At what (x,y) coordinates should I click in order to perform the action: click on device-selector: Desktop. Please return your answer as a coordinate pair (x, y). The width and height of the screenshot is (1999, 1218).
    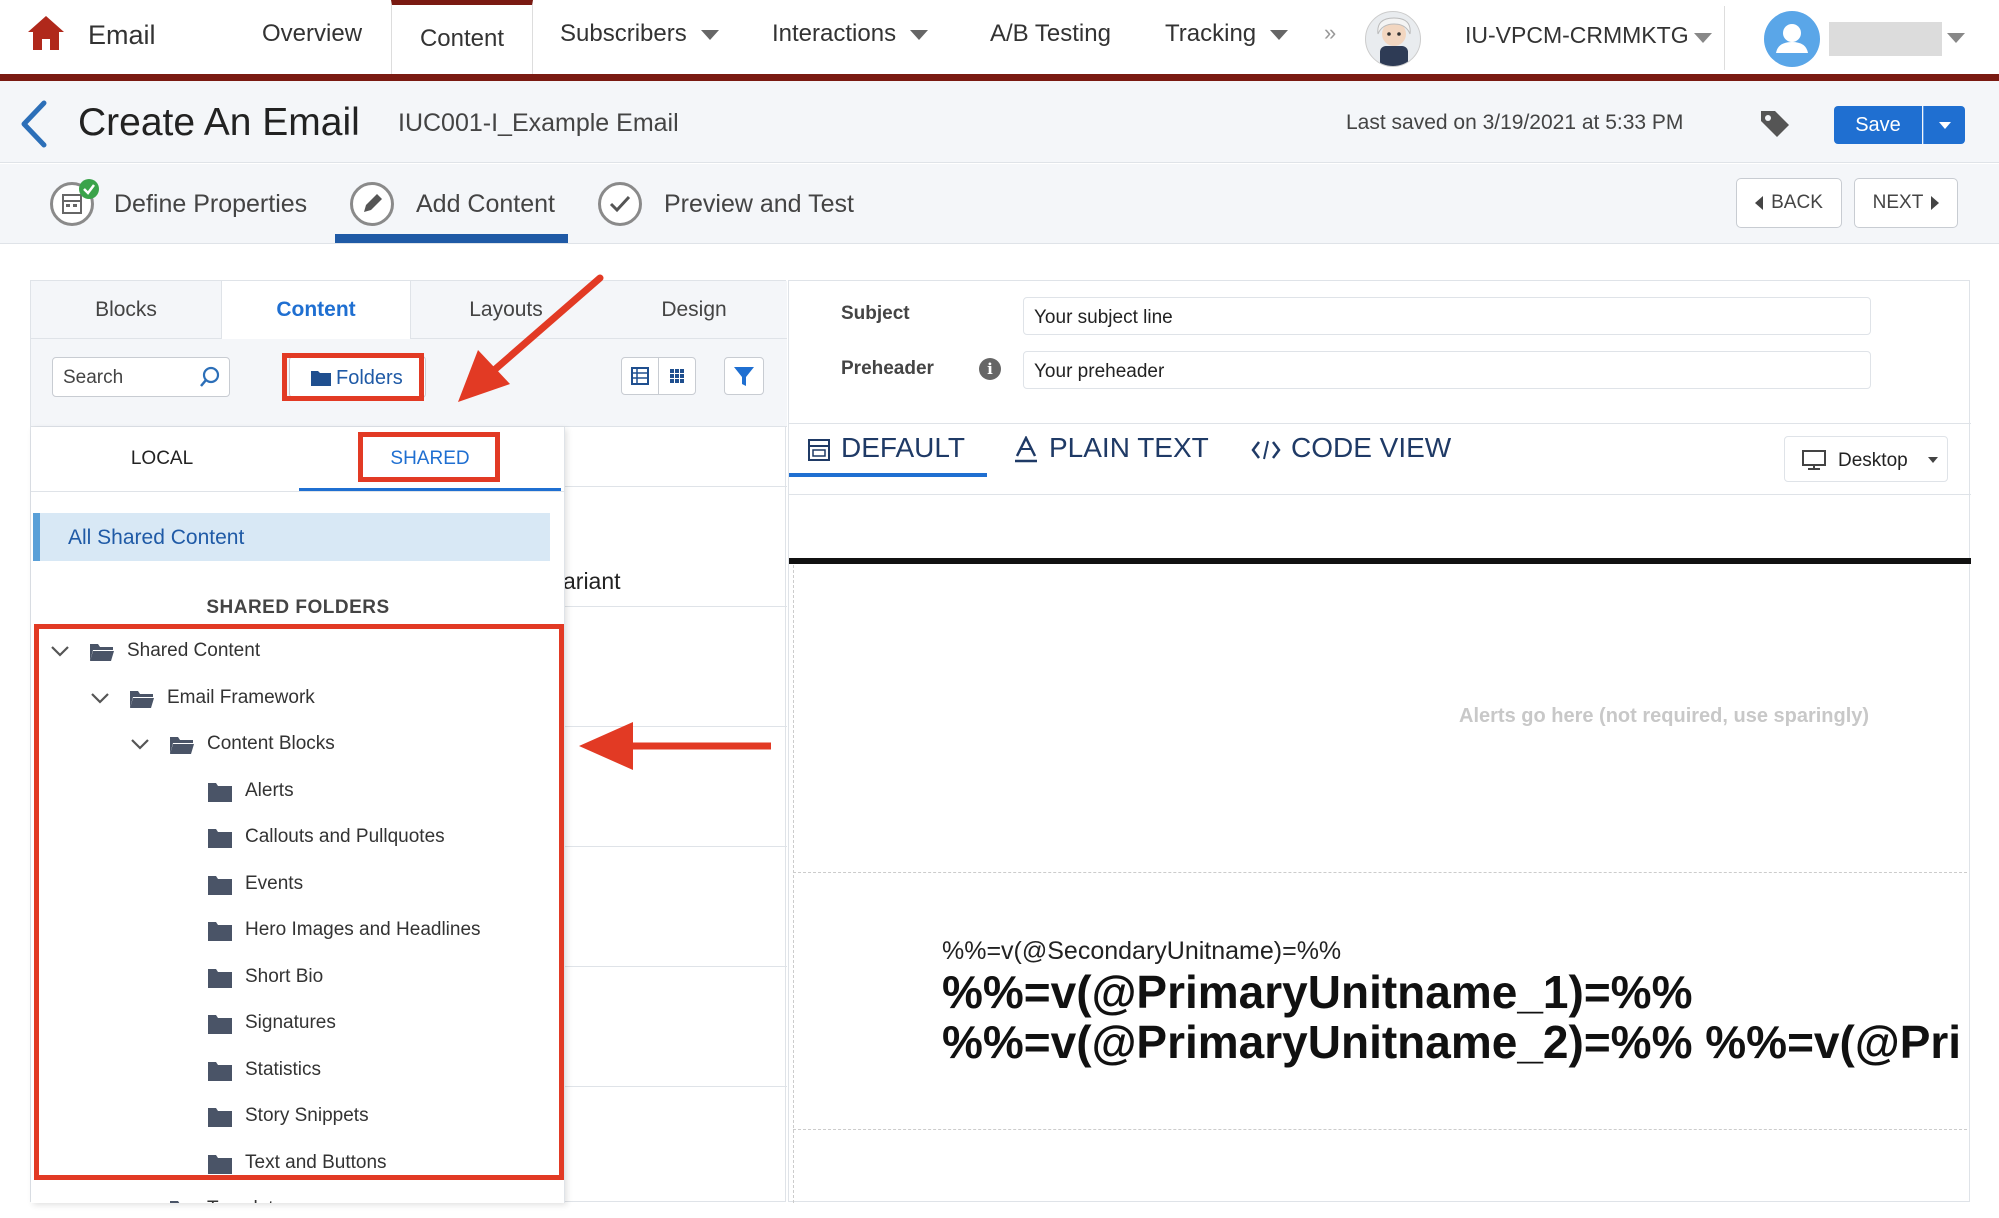
    Looking at the image, I should click on (1866, 459).